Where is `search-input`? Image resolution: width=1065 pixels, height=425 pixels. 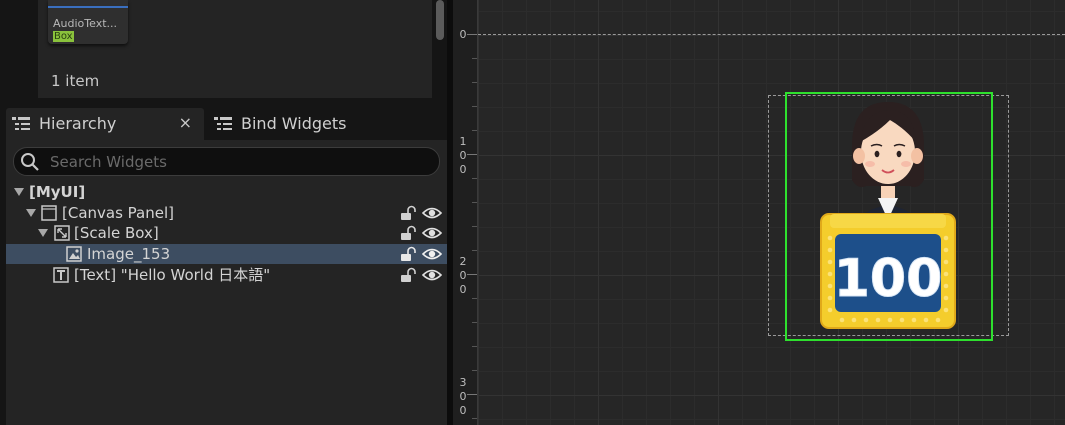 search-input is located at coordinates (235, 162).